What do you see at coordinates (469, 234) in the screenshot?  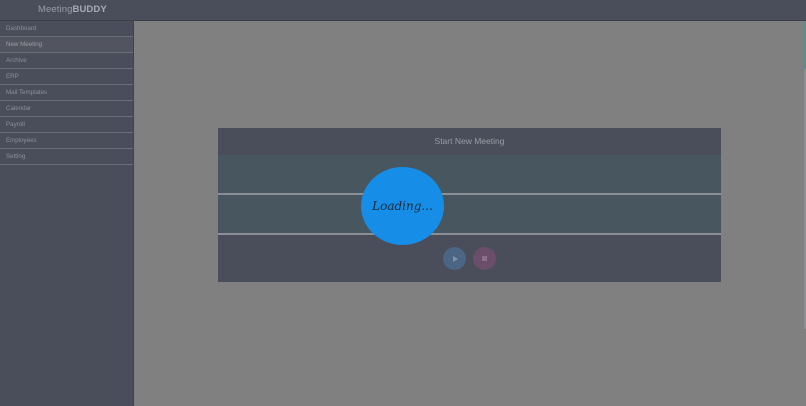 I see `divider` at bounding box center [469, 234].